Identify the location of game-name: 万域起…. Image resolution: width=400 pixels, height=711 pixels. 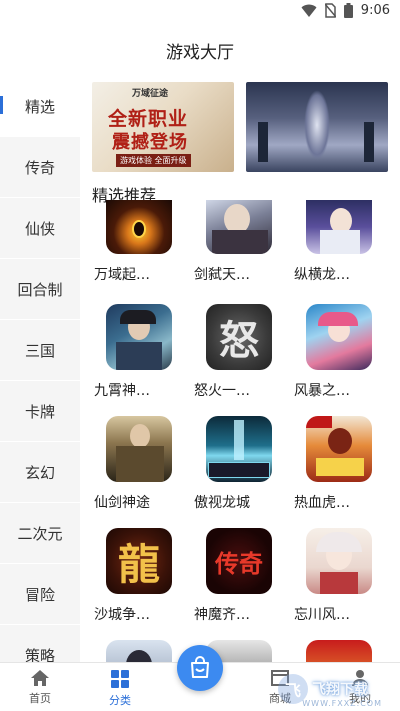
(122, 275).